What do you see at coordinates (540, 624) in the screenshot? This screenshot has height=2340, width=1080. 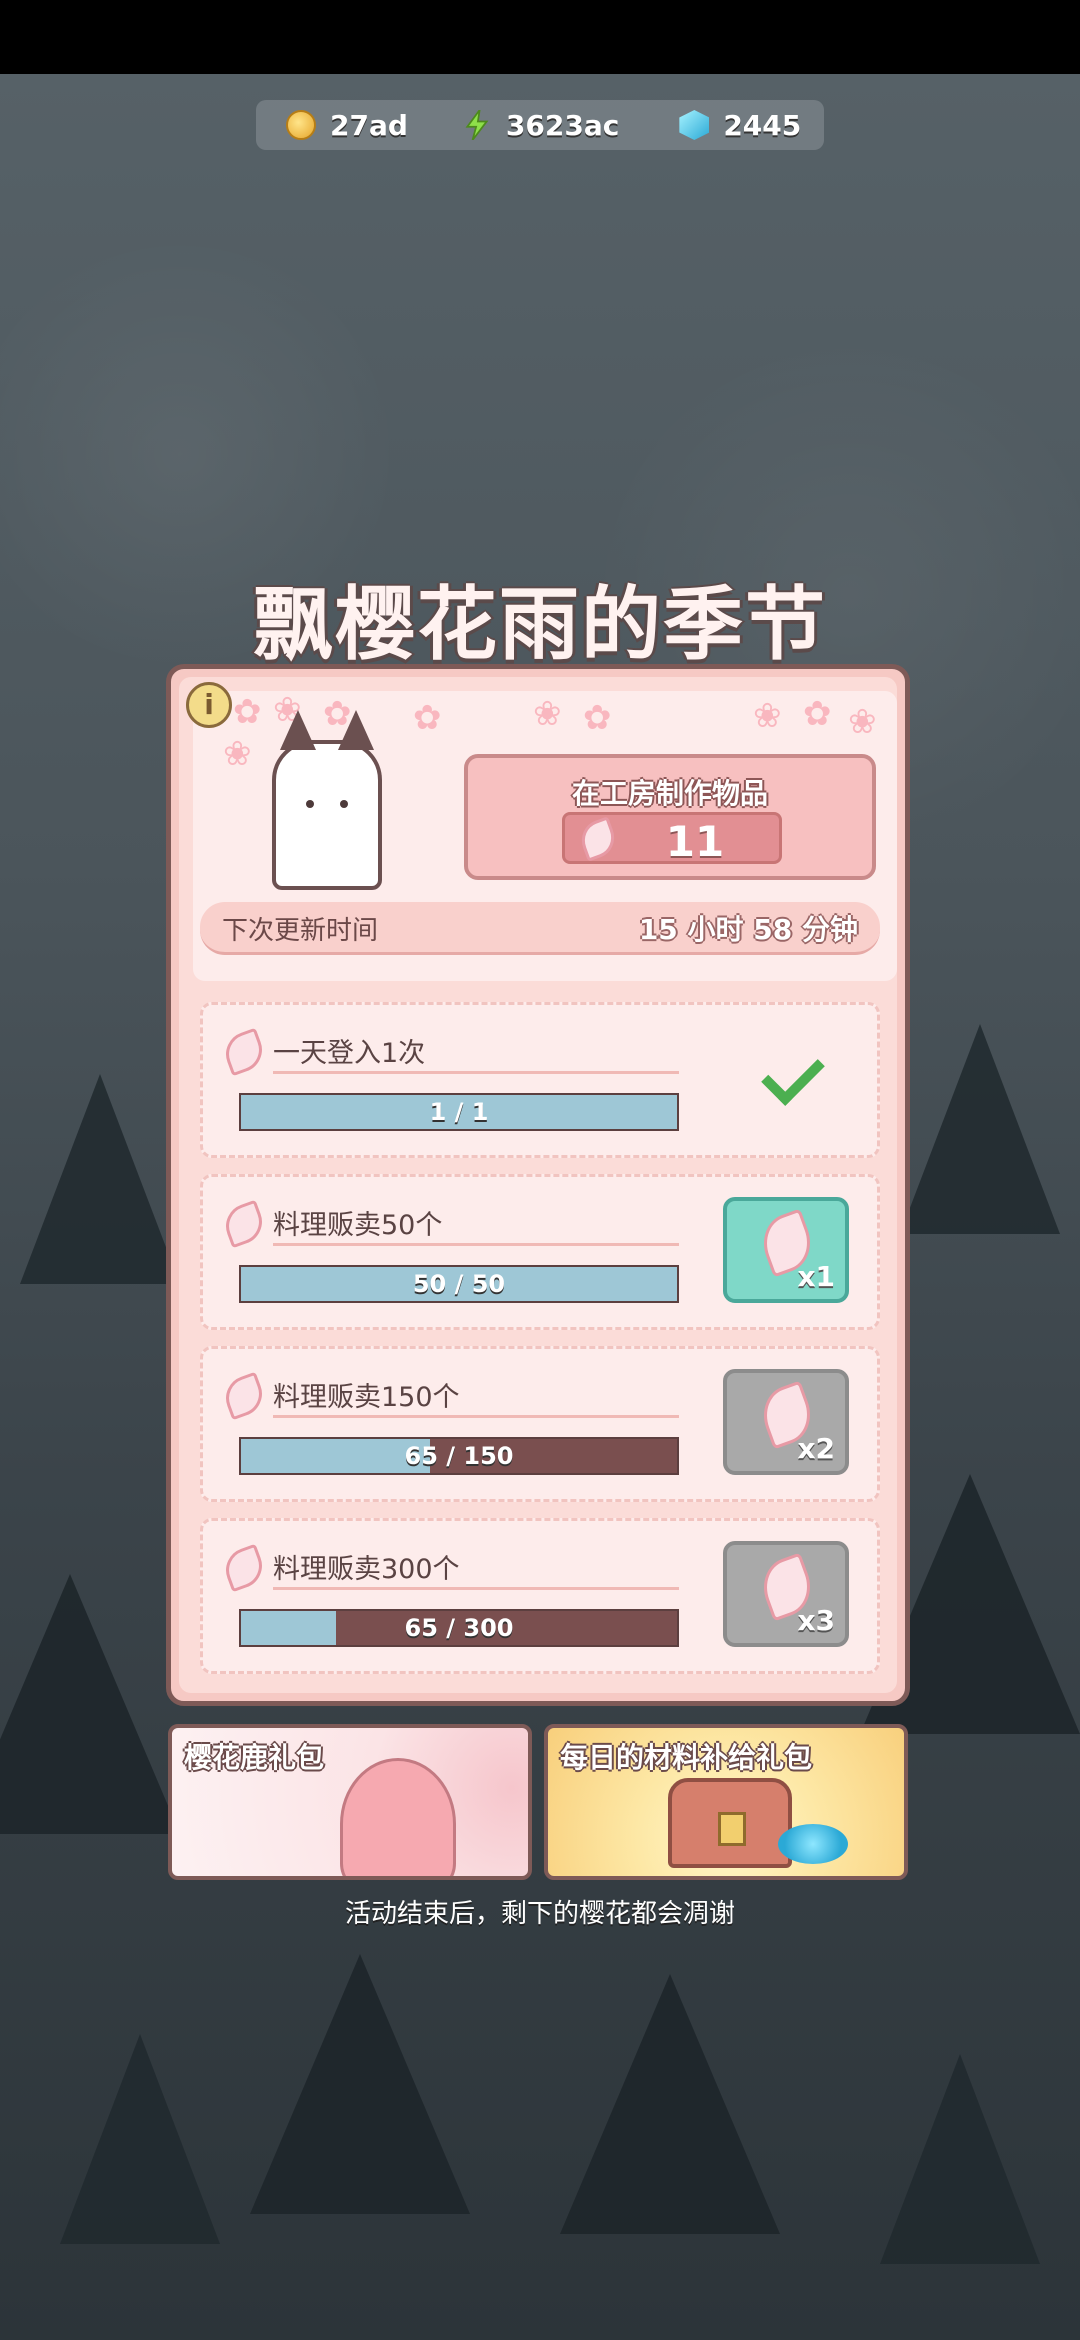 I see `event-title: 飘樱花雨的季节` at bounding box center [540, 624].